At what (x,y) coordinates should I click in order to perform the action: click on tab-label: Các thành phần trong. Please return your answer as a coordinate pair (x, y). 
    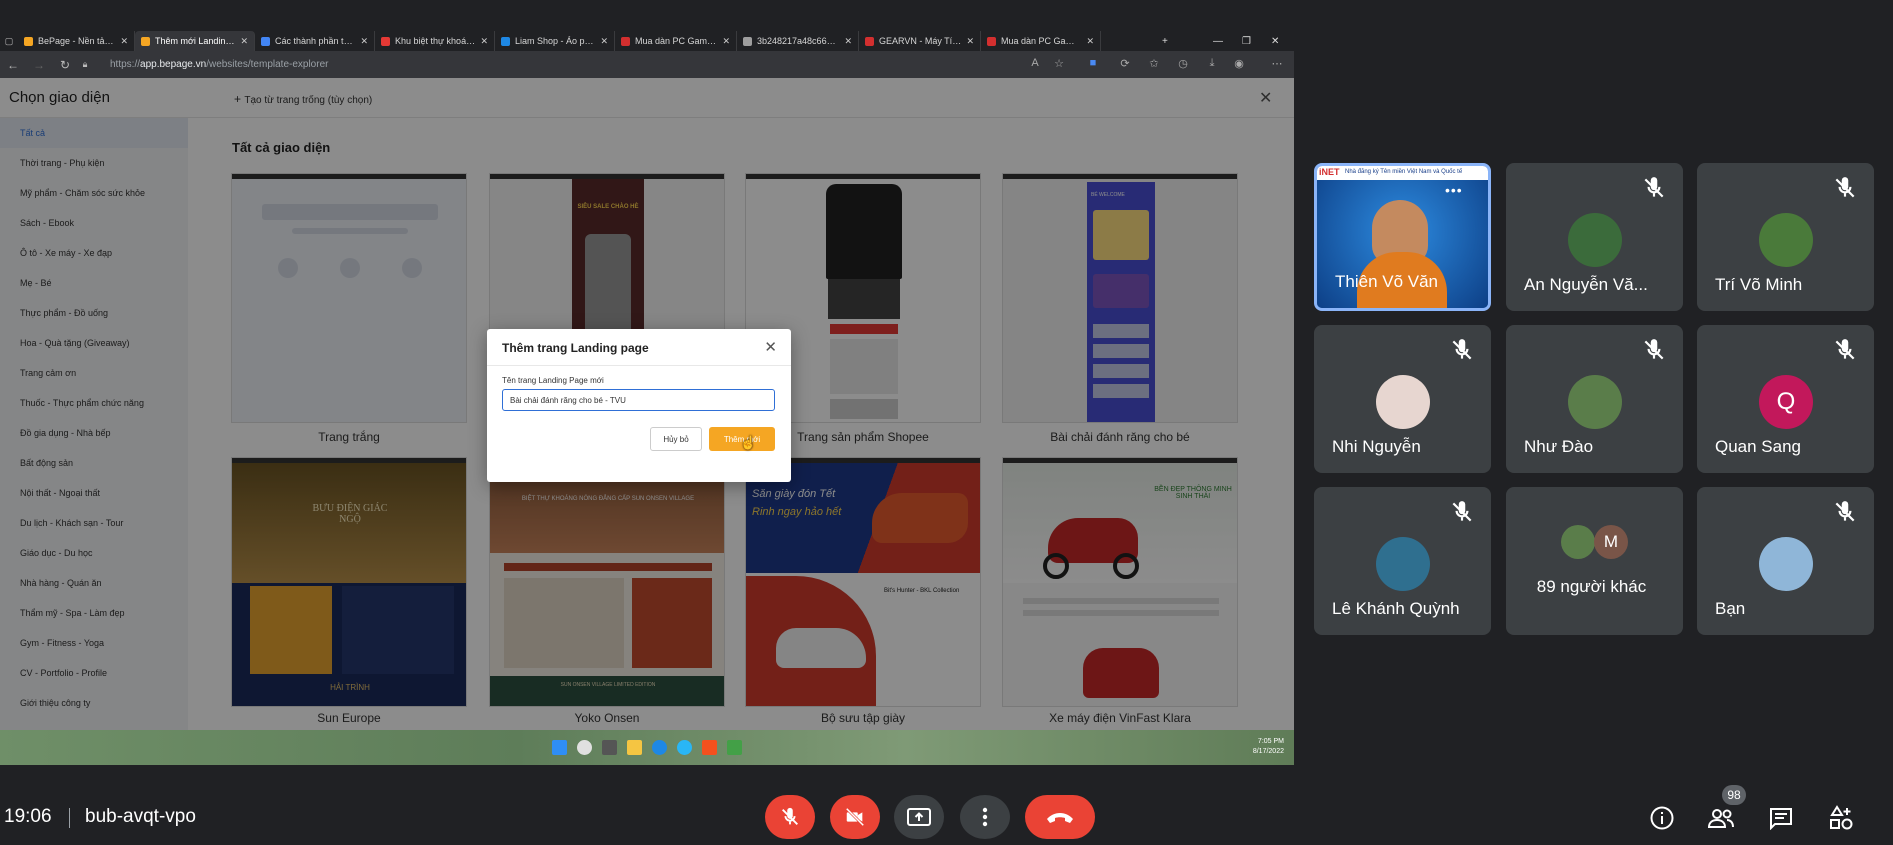
    Looking at the image, I should click on (315, 41).